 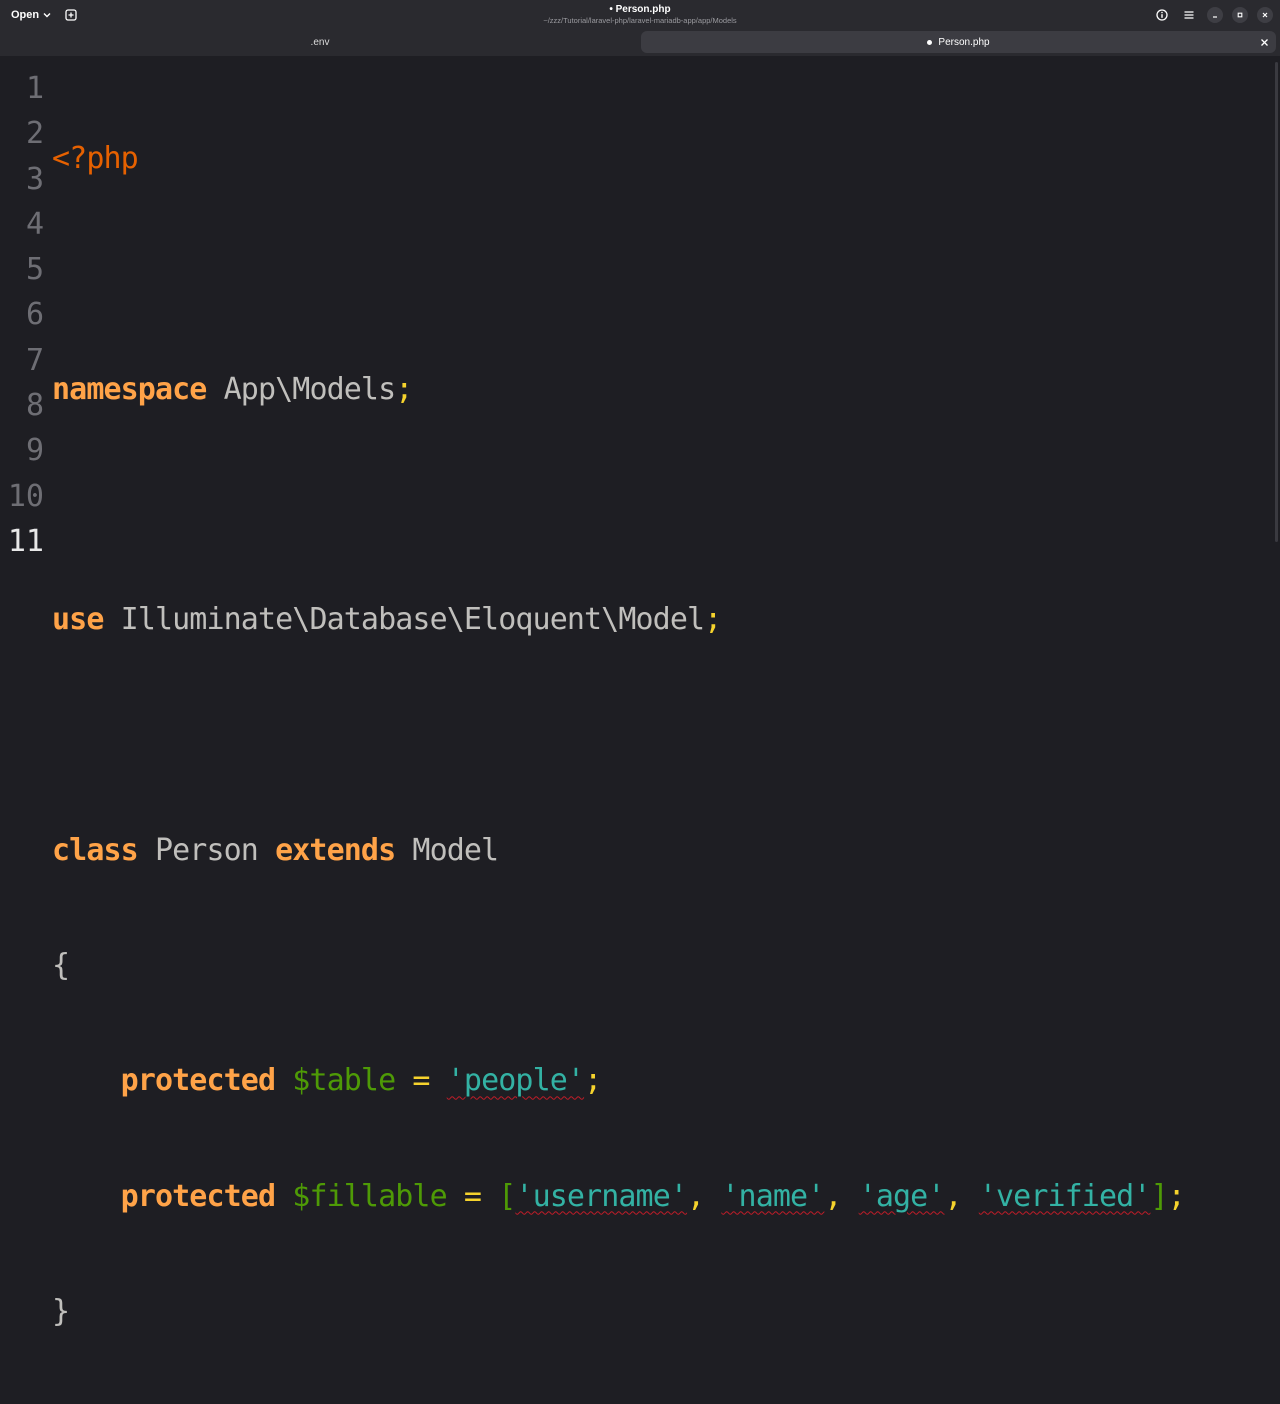 What do you see at coordinates (78, 620) in the screenshot?
I see `keyword: use` at bounding box center [78, 620].